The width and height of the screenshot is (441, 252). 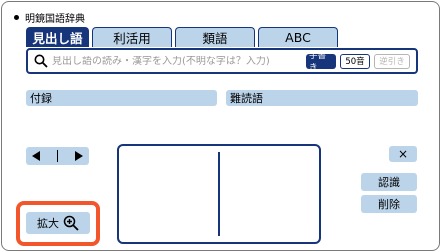 I want to click on appendix-button: 付録, so click(x=121, y=98).